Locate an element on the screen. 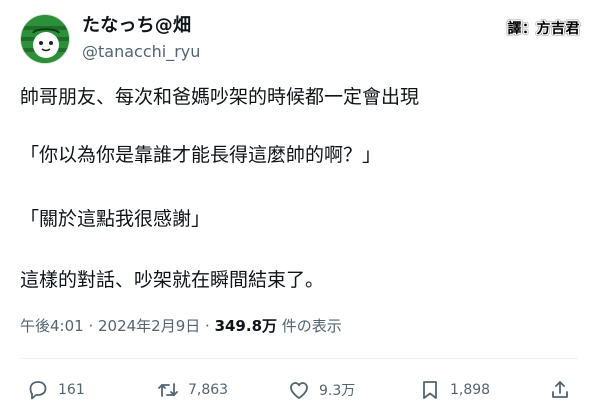 The height and width of the screenshot is (419, 598). tweet-text-line: 「關於這點我很感謝」 is located at coordinates (115, 219).